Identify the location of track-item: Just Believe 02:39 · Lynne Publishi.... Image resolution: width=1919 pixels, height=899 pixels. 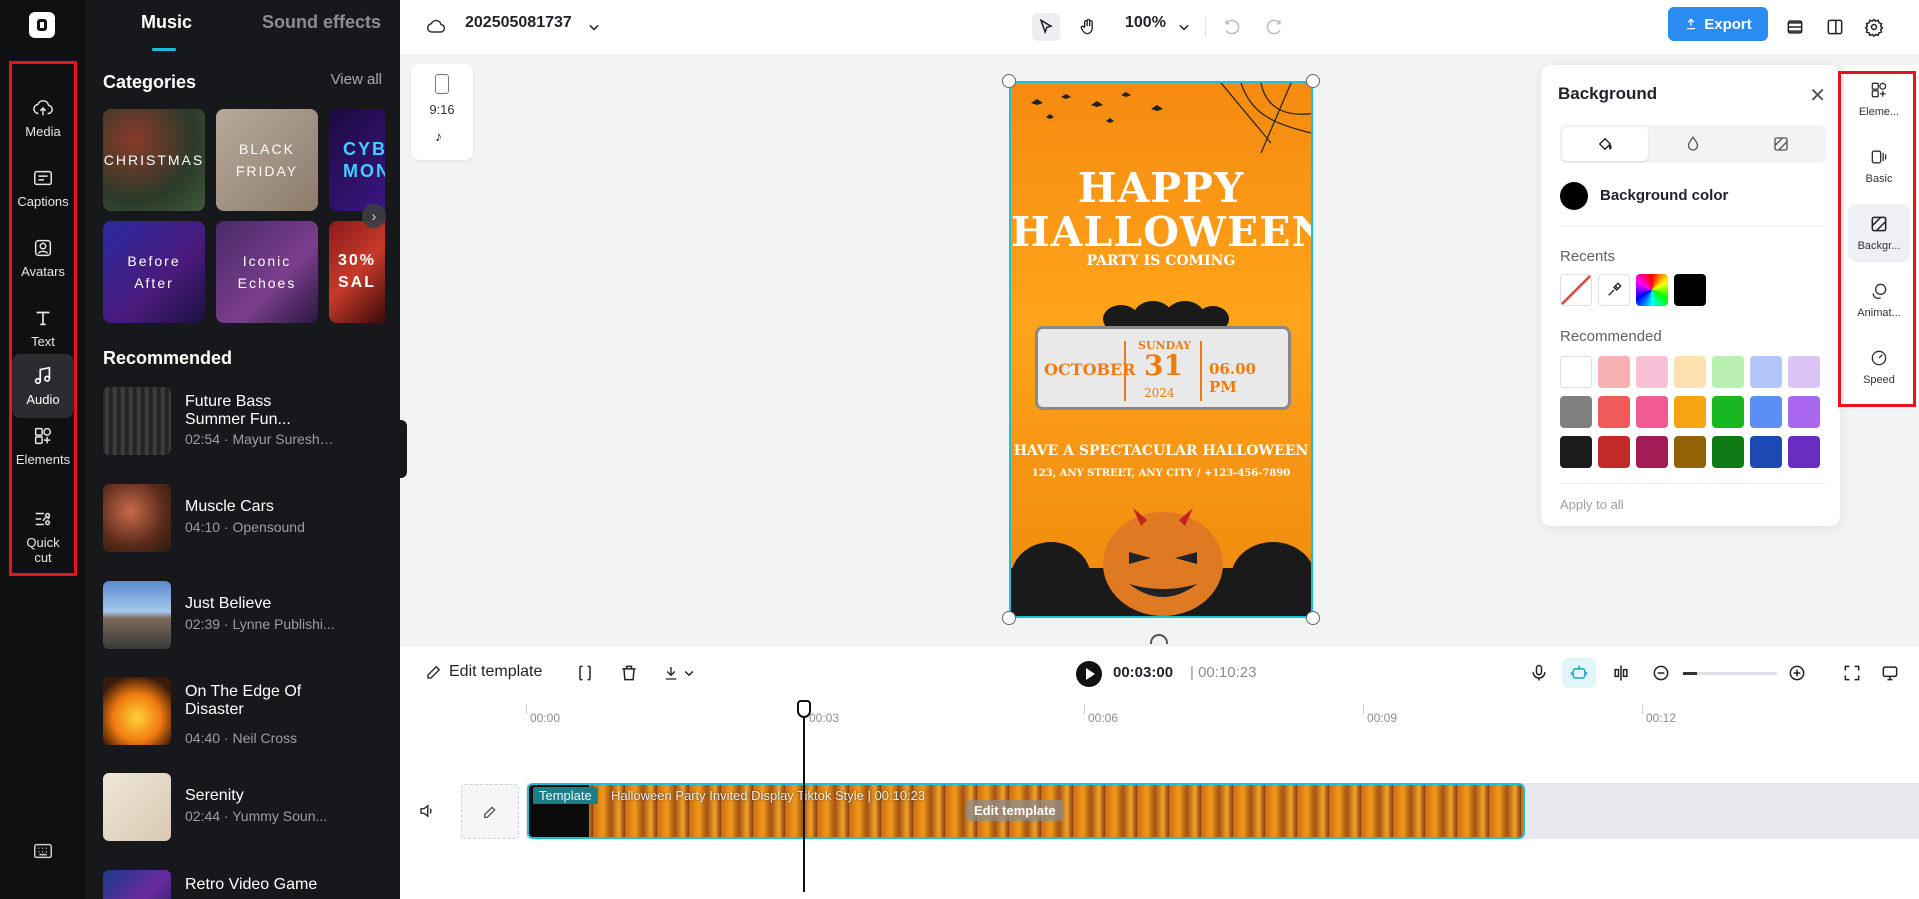
(248, 616).